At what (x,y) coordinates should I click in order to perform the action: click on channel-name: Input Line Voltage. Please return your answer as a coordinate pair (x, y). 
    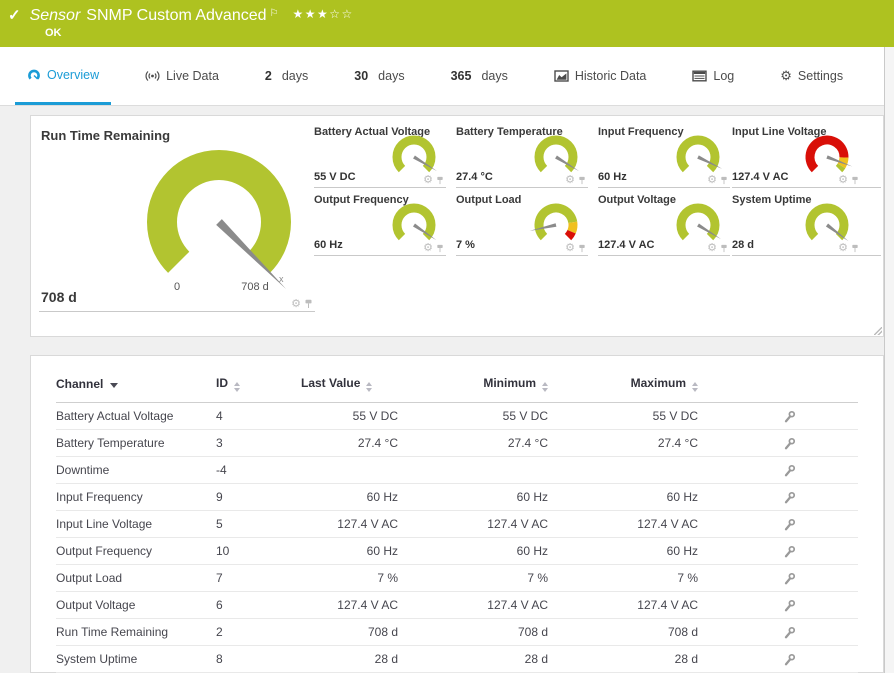
    Looking at the image, I should click on (136, 524).